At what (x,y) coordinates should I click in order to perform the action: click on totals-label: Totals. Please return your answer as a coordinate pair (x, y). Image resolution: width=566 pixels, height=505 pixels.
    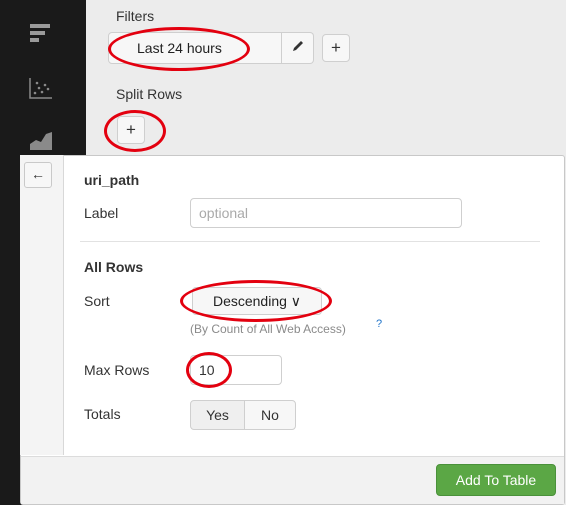
    Looking at the image, I should click on (102, 414).